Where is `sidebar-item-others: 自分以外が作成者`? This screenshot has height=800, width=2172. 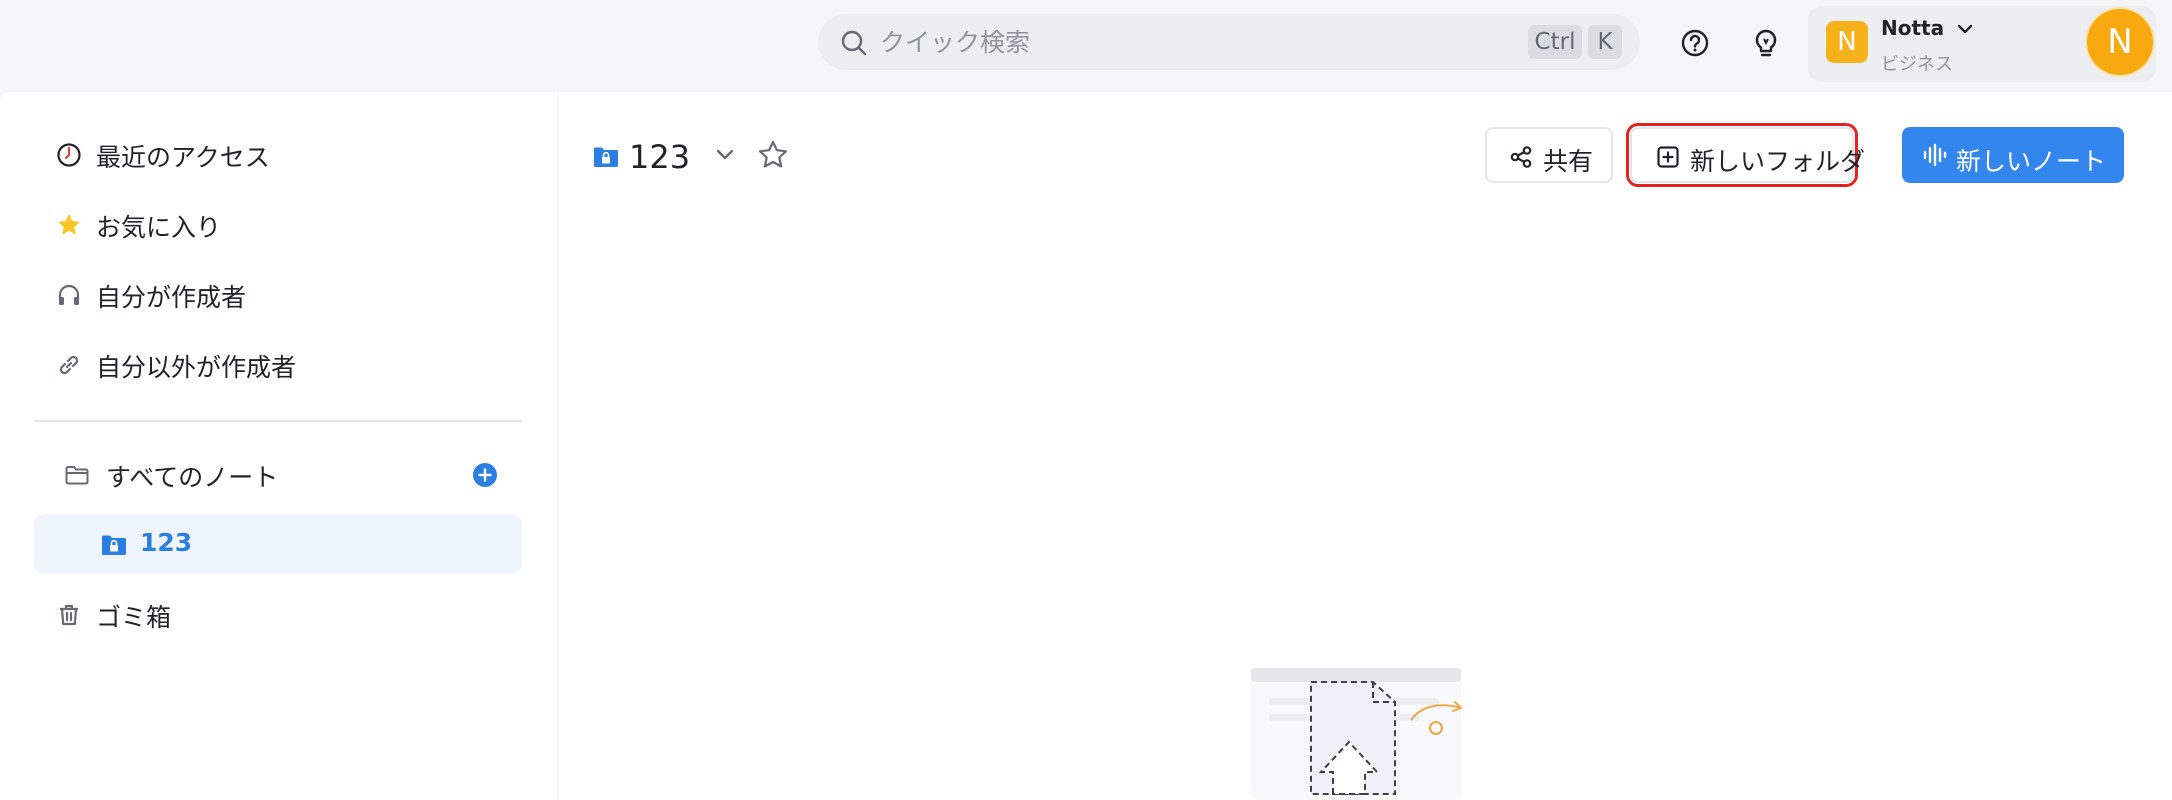 sidebar-item-others: 自分以外が作成者 is located at coordinates (278, 364).